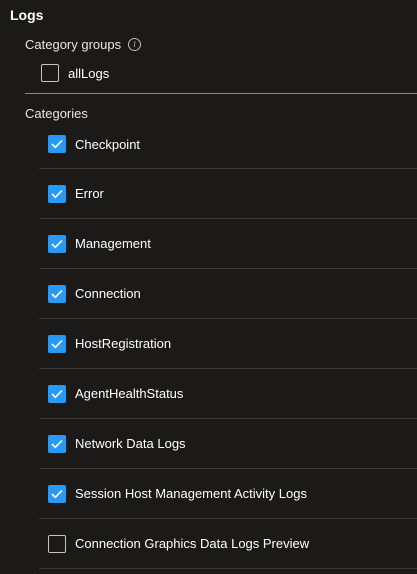 This screenshot has height=574, width=417. I want to click on category-item-connection-graphics: Connection Graphics Data Logs Preview, so click(228, 544).